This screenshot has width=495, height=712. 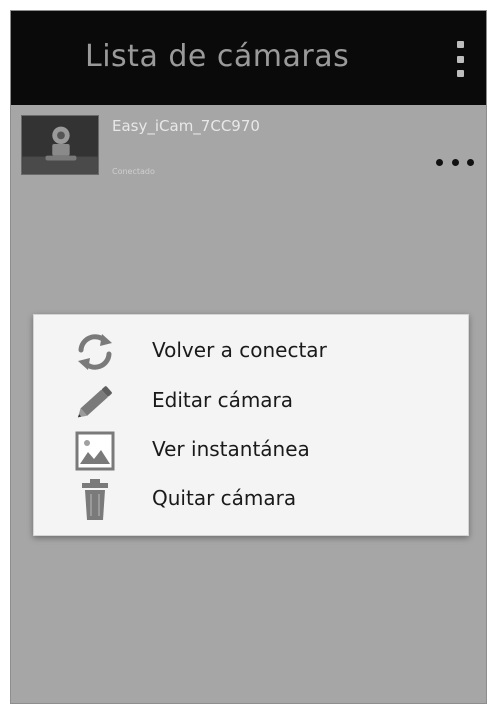 I want to click on horizontal-dots-icon, so click(x=455, y=162).